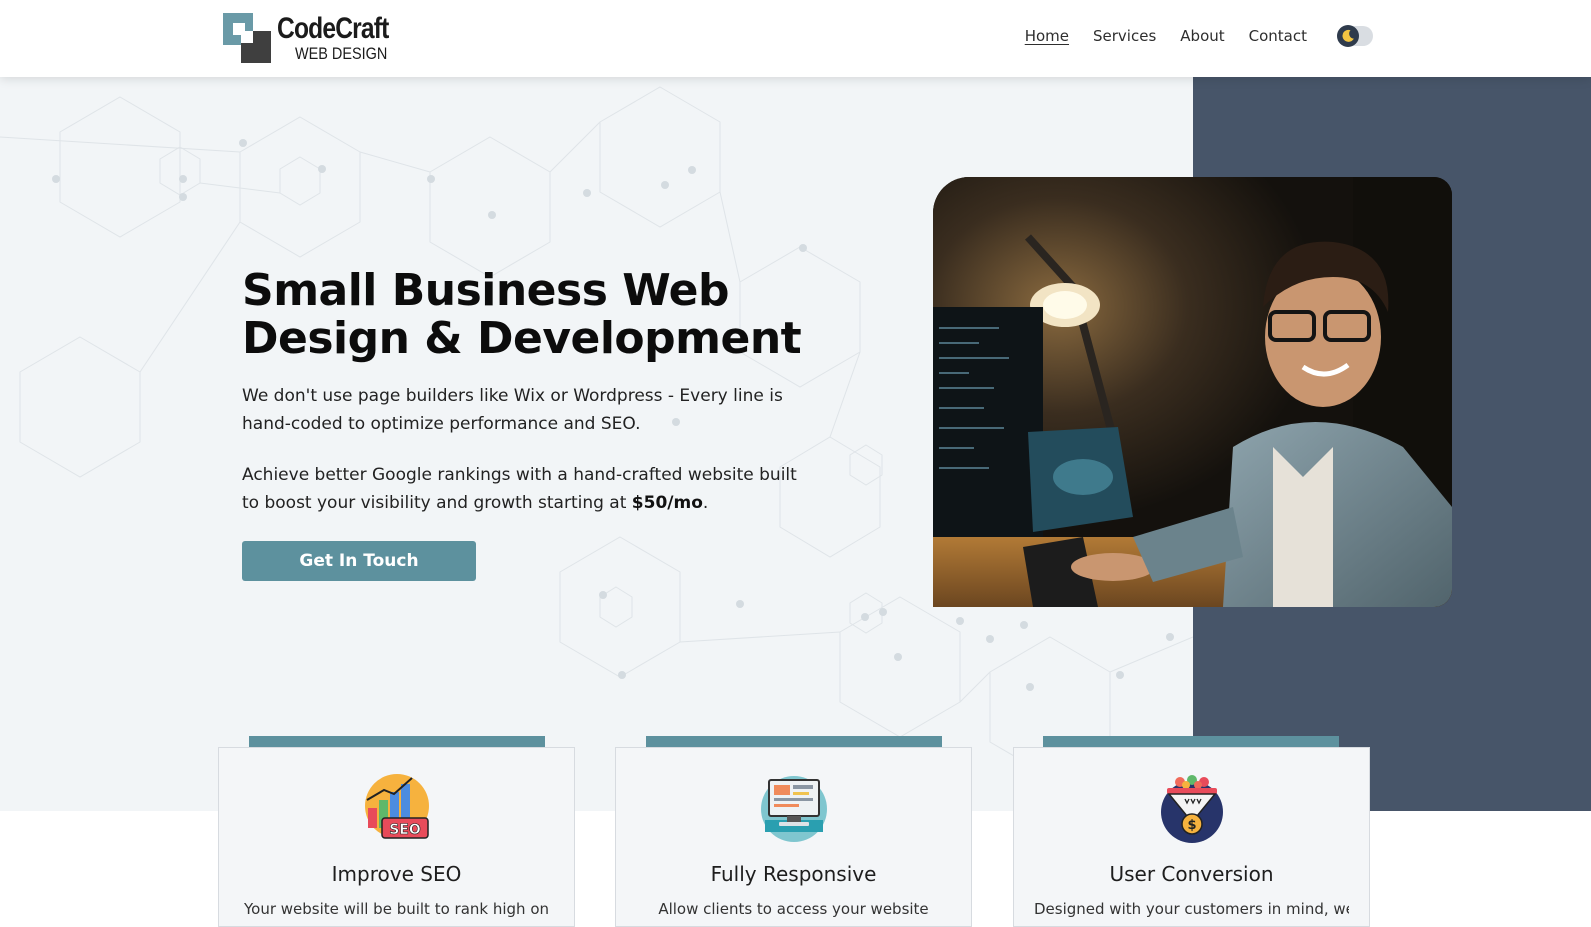 Image resolution: width=1591 pixels, height=927 pixels. Describe the element at coordinates (522, 314) in the screenshot. I see `hero-title: Small Business Web Design & Development` at that location.